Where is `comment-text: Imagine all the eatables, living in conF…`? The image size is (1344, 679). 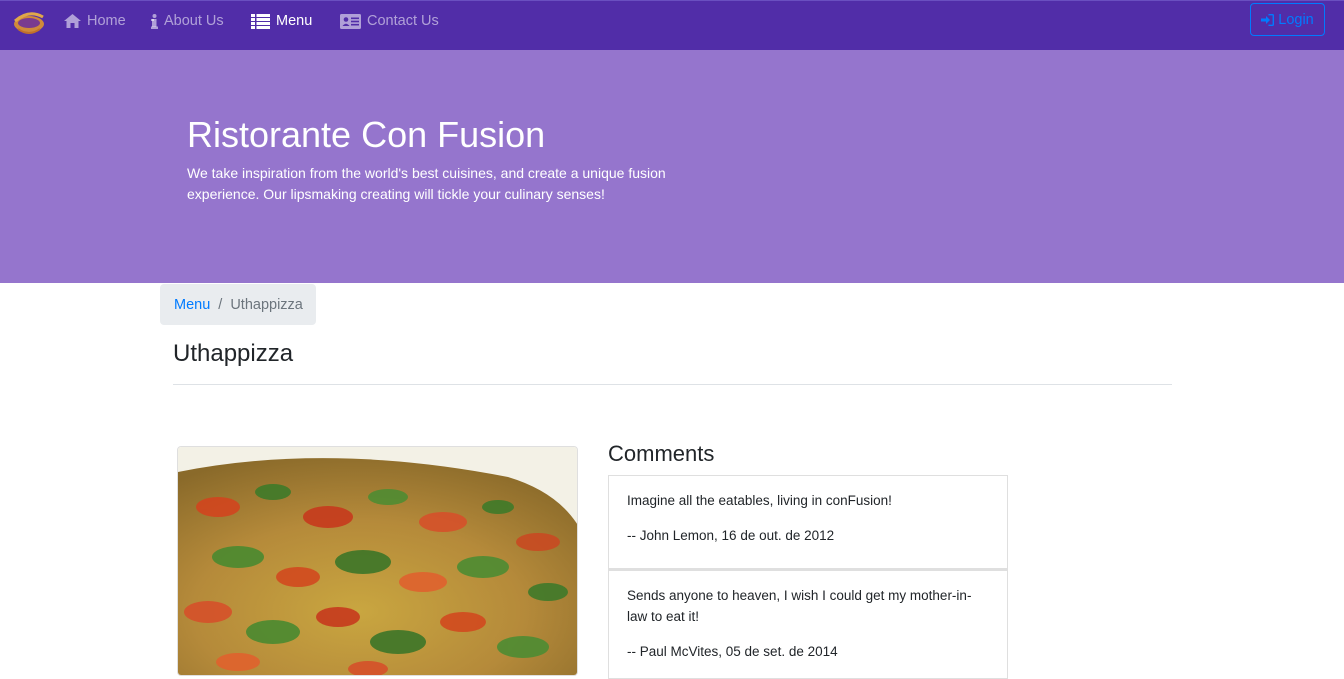
comment-text: Imagine all the eatables, living in conF… is located at coordinates (759, 500).